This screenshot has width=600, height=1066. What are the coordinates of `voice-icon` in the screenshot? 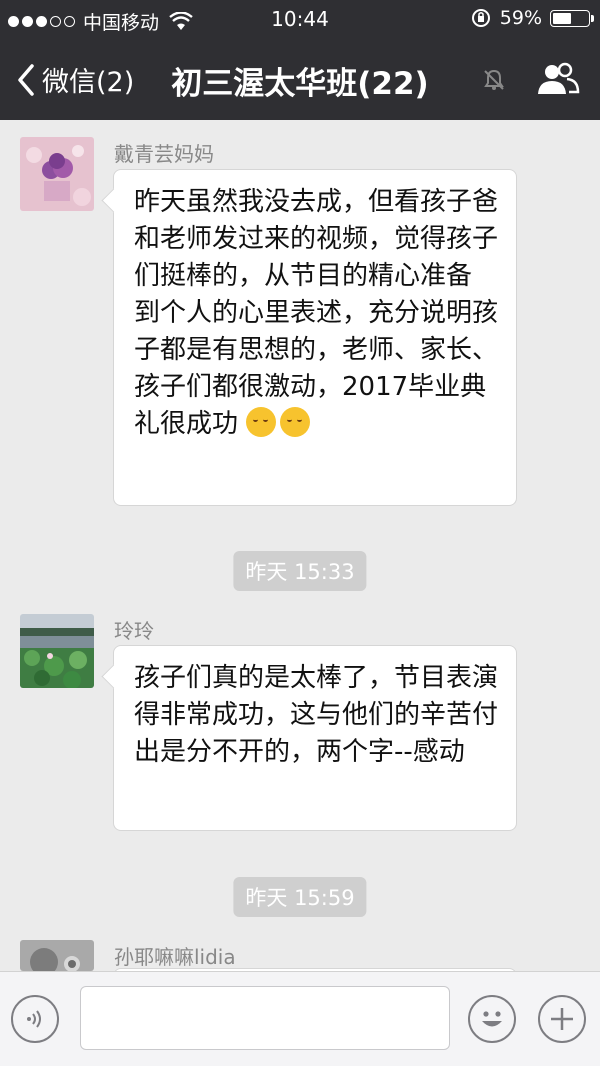 It's located at (34, 1019).